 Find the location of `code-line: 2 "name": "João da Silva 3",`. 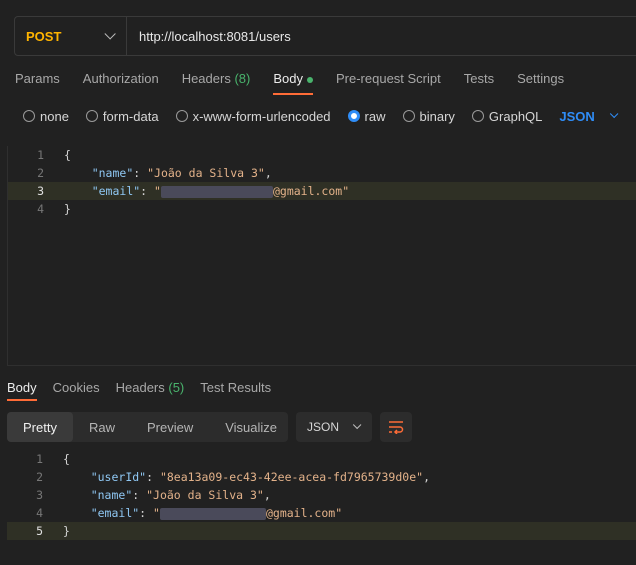

code-line: 2 "name": "João da Silva 3", is located at coordinates (322, 173).